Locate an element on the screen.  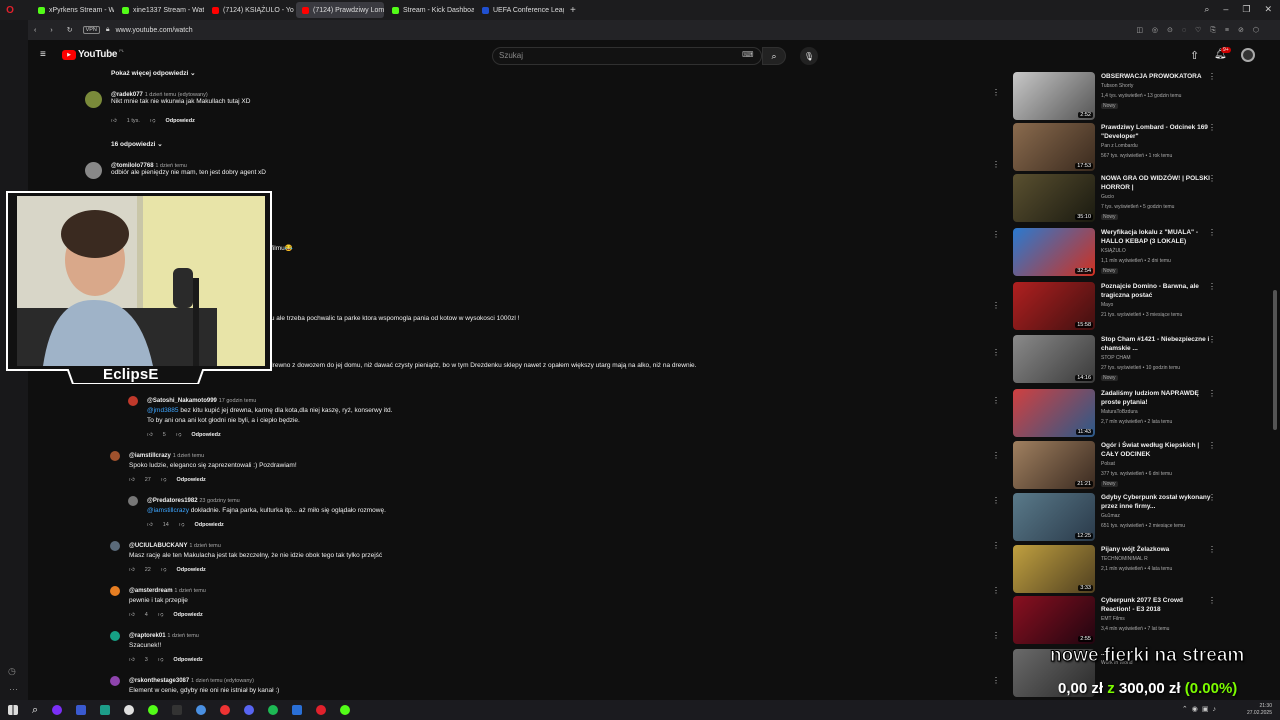
system-clock: 21:30 27.02.2025 is located at coordinates (1259, 710).